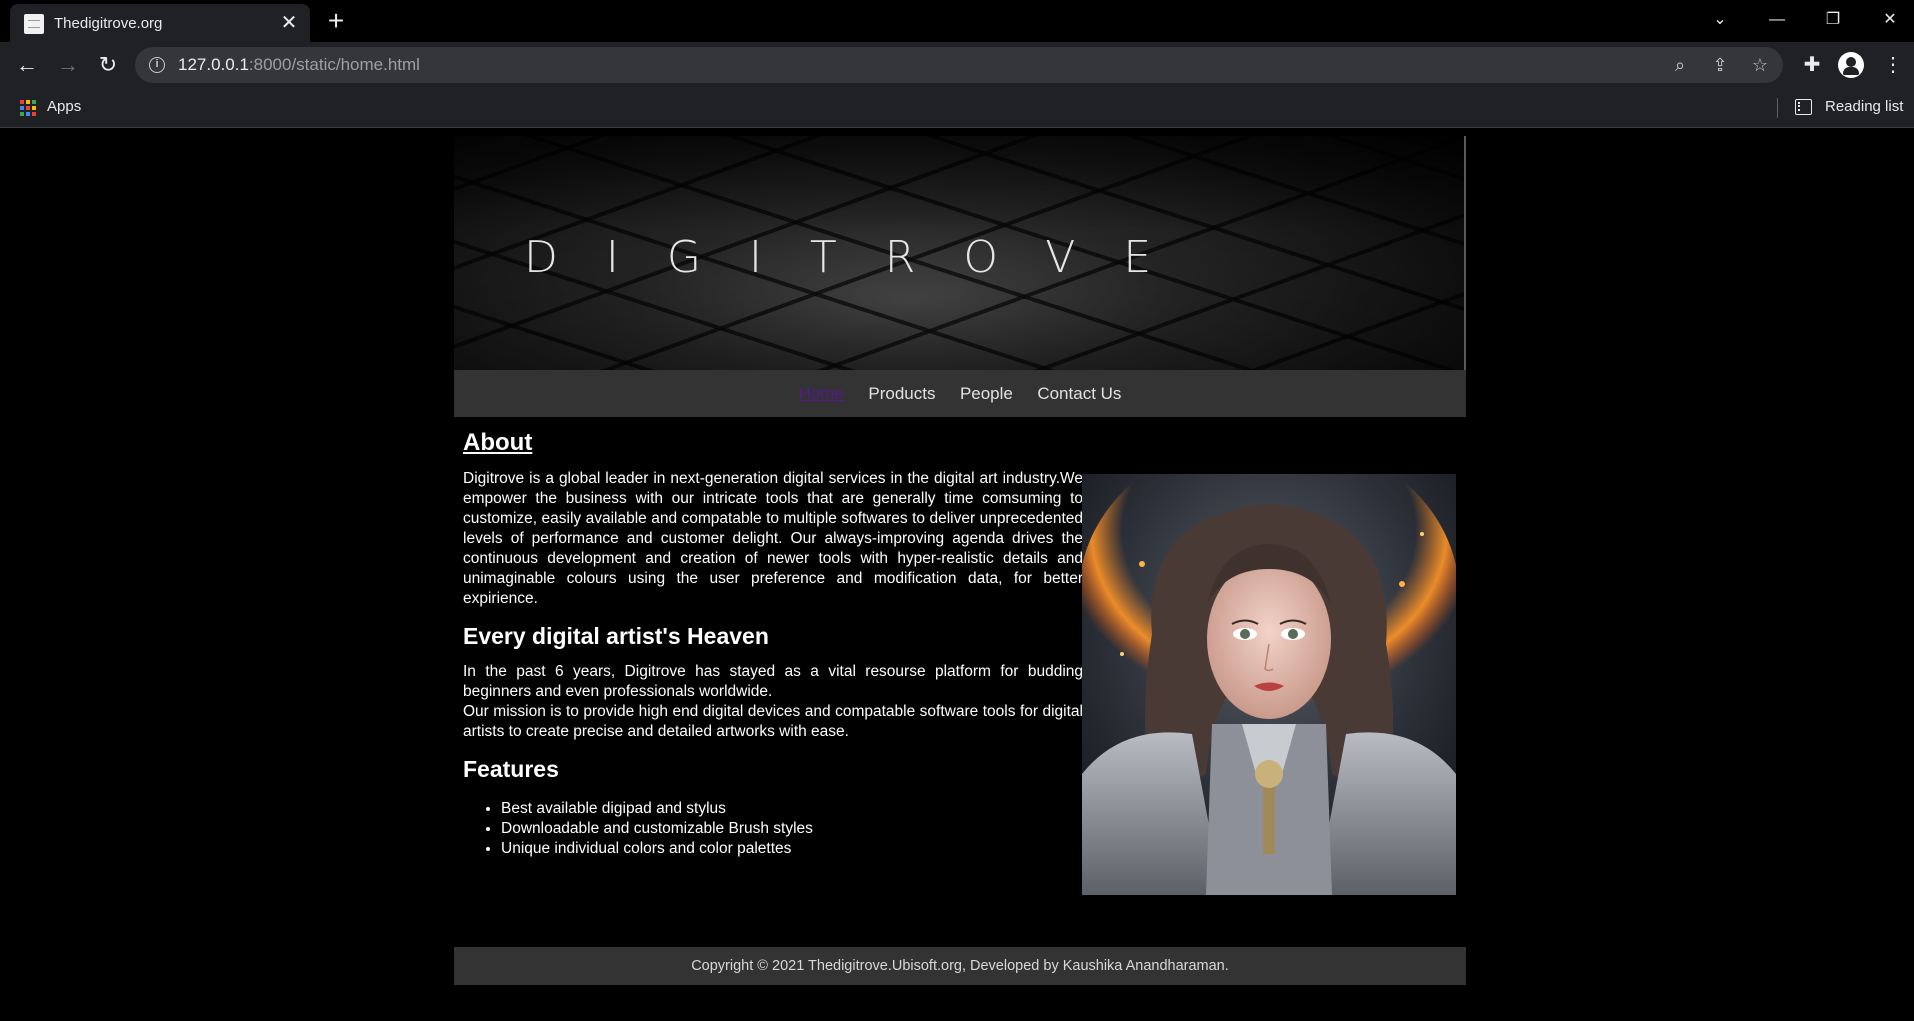 The width and height of the screenshot is (1914, 1021). I want to click on tab-search-icon: ⌄, so click(1720, 20).